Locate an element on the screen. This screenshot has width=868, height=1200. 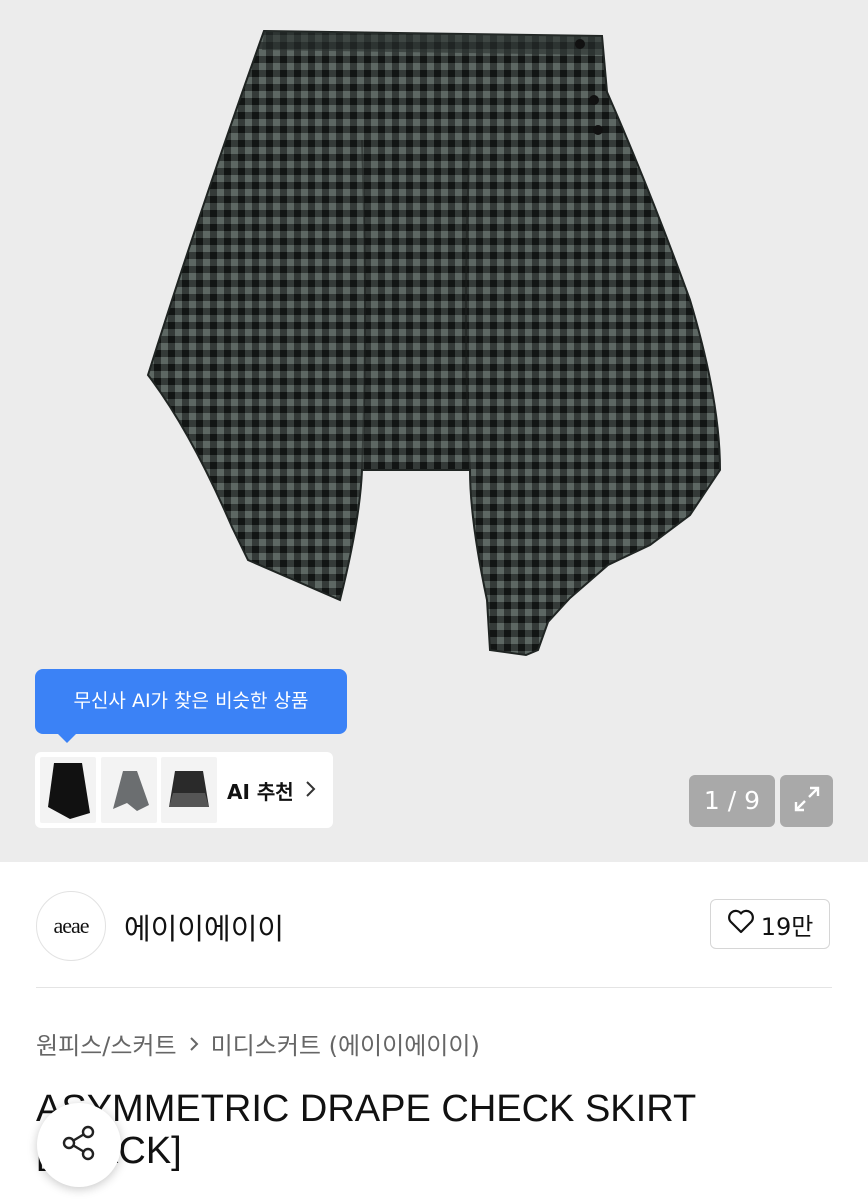
ai-recommend-card: AI 추천 is located at coordinates (184, 790).